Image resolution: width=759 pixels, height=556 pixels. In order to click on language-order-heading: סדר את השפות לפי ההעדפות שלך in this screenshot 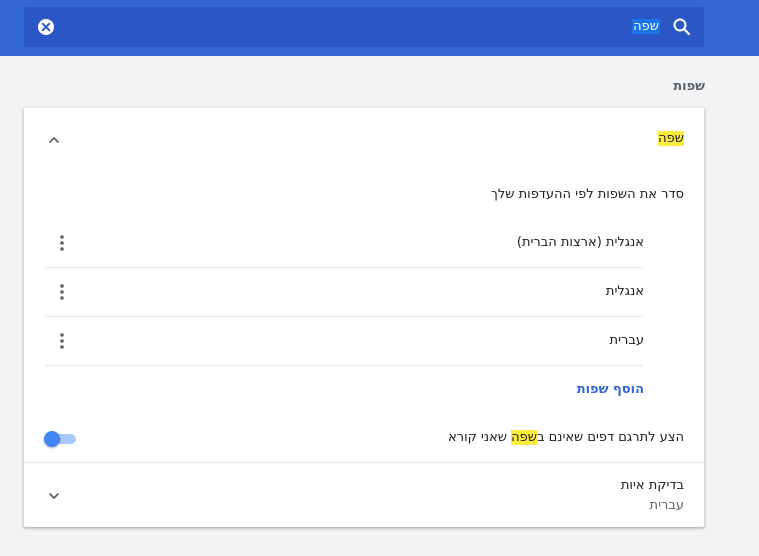, I will do `click(587, 194)`.